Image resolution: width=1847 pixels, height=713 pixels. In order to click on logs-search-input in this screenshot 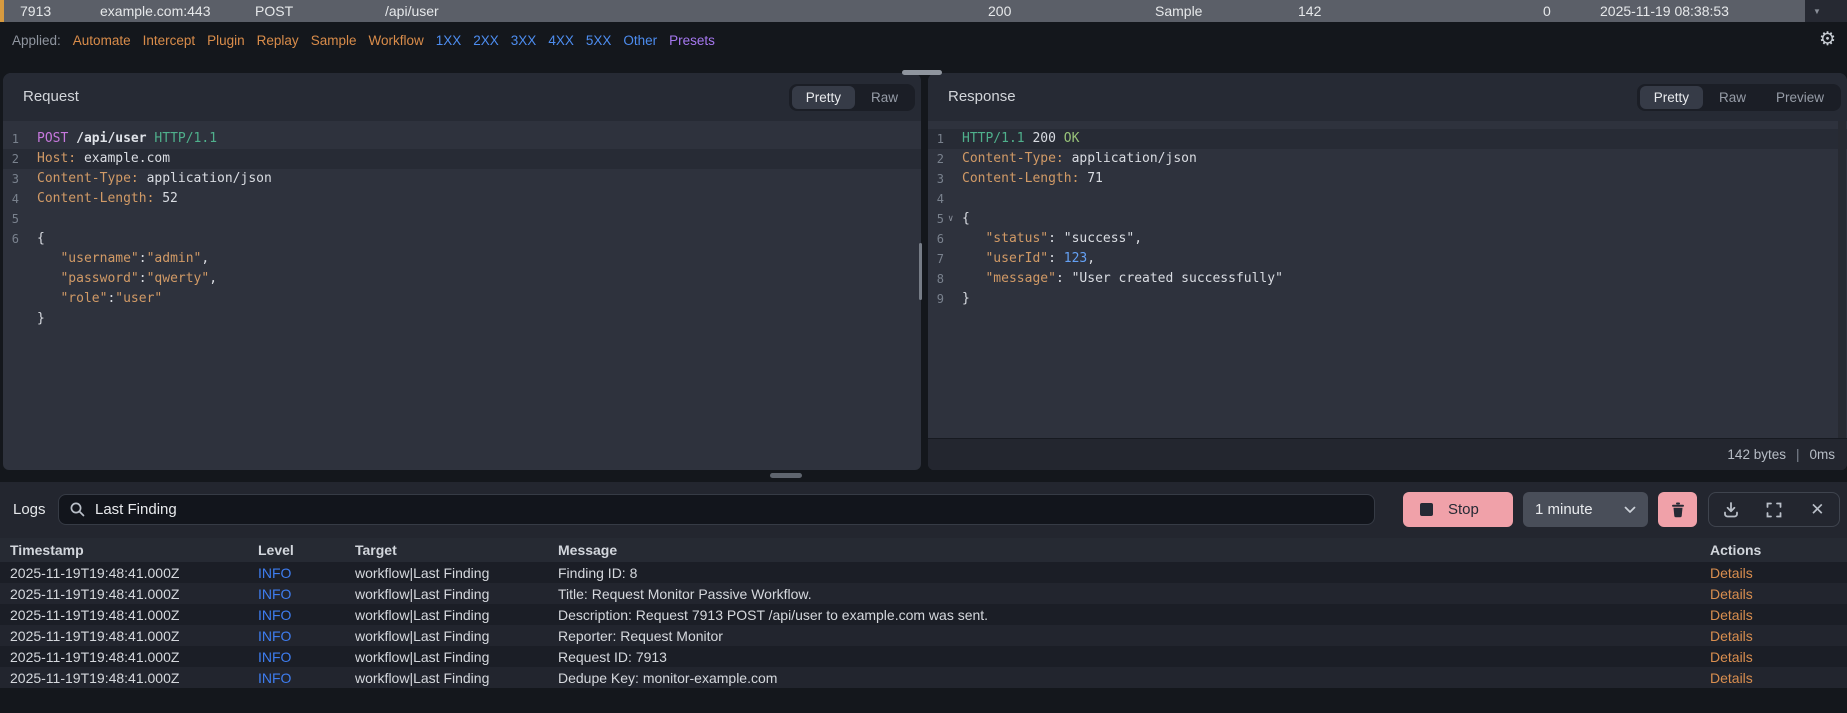, I will do `click(729, 509)`.